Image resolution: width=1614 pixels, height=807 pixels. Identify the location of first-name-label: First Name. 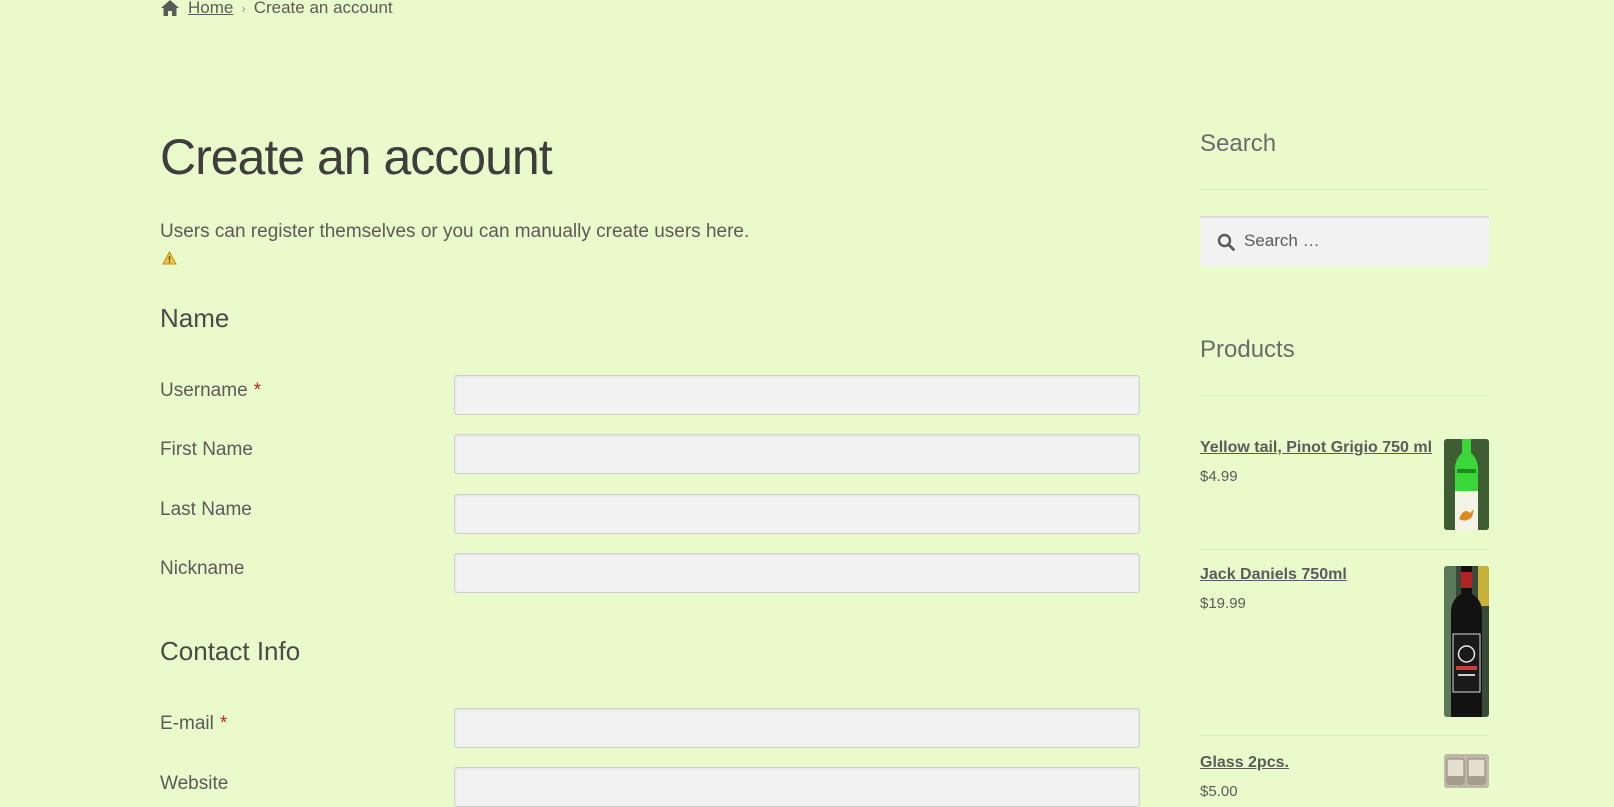
(206, 449).